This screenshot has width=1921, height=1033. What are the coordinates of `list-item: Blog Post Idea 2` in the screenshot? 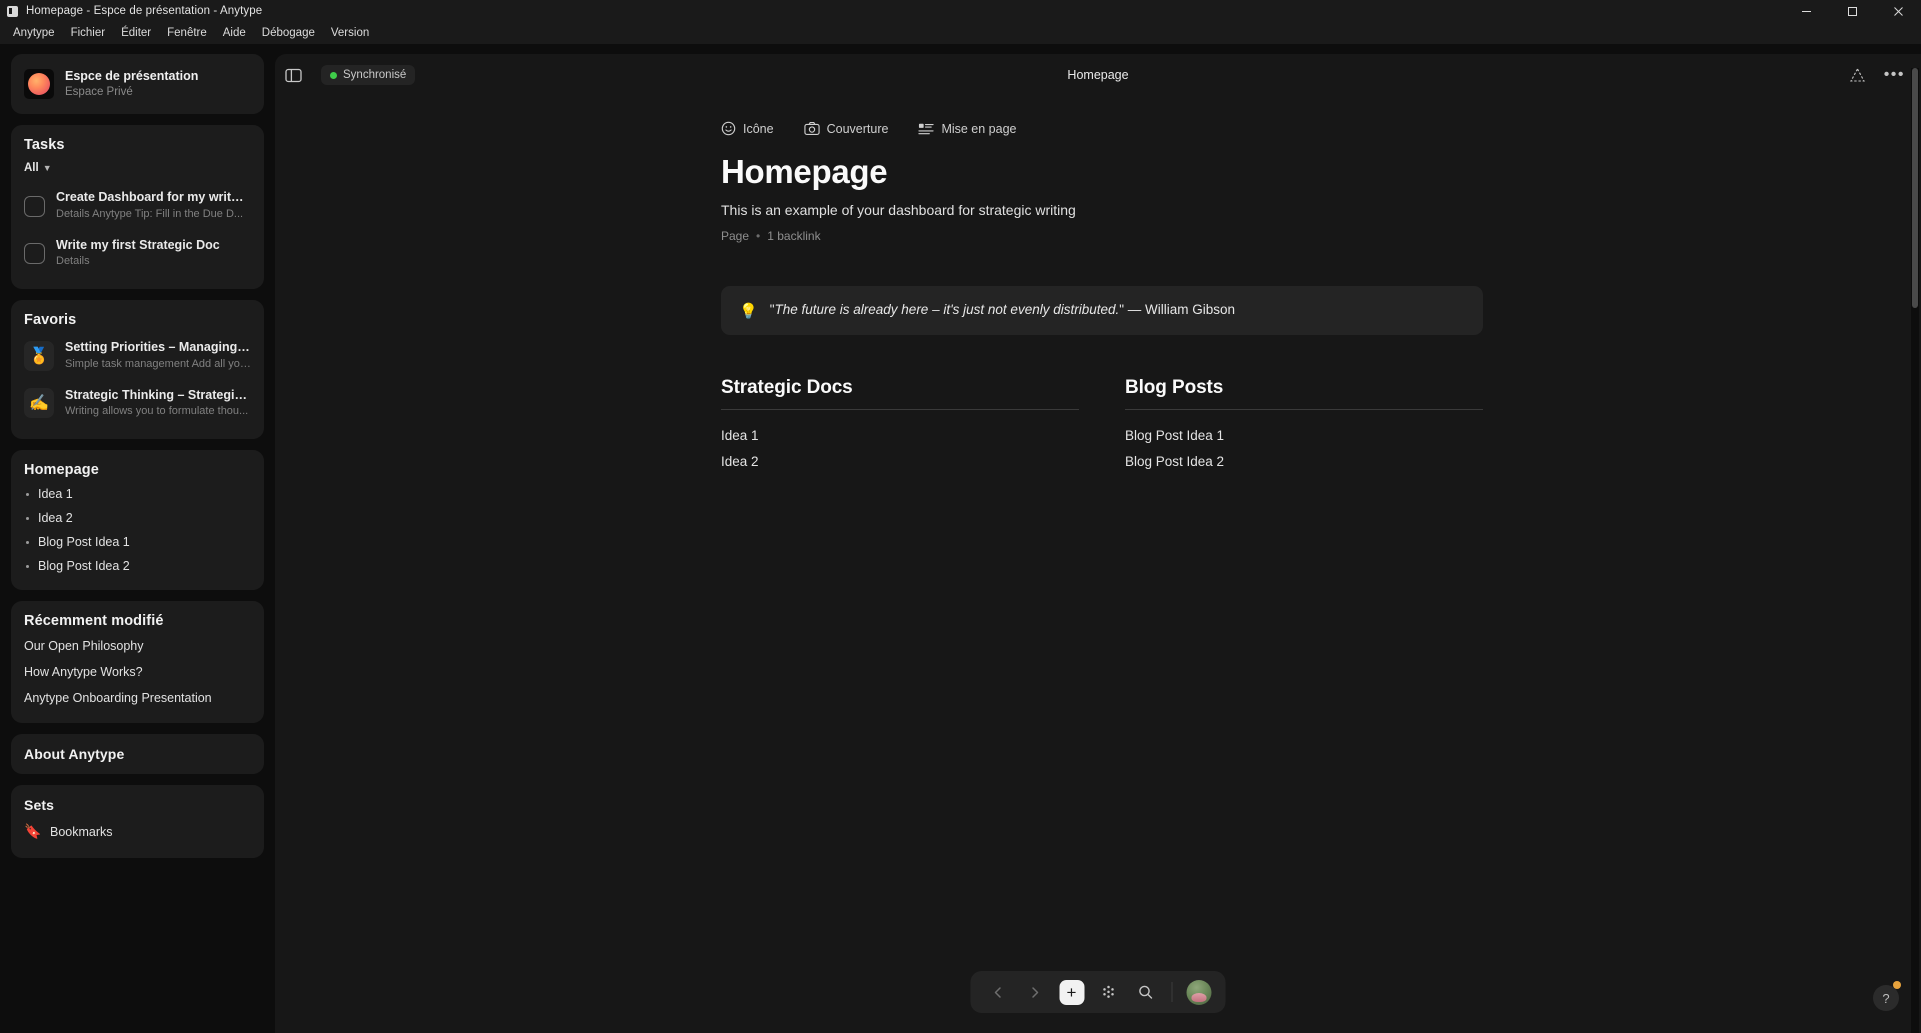 It's located at (137, 566).